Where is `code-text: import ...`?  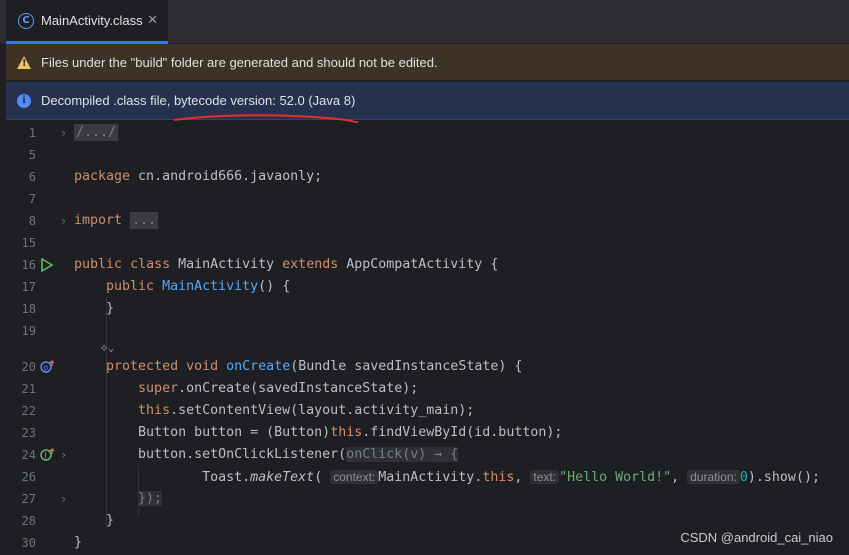 code-text: import ... is located at coordinates (116, 220).